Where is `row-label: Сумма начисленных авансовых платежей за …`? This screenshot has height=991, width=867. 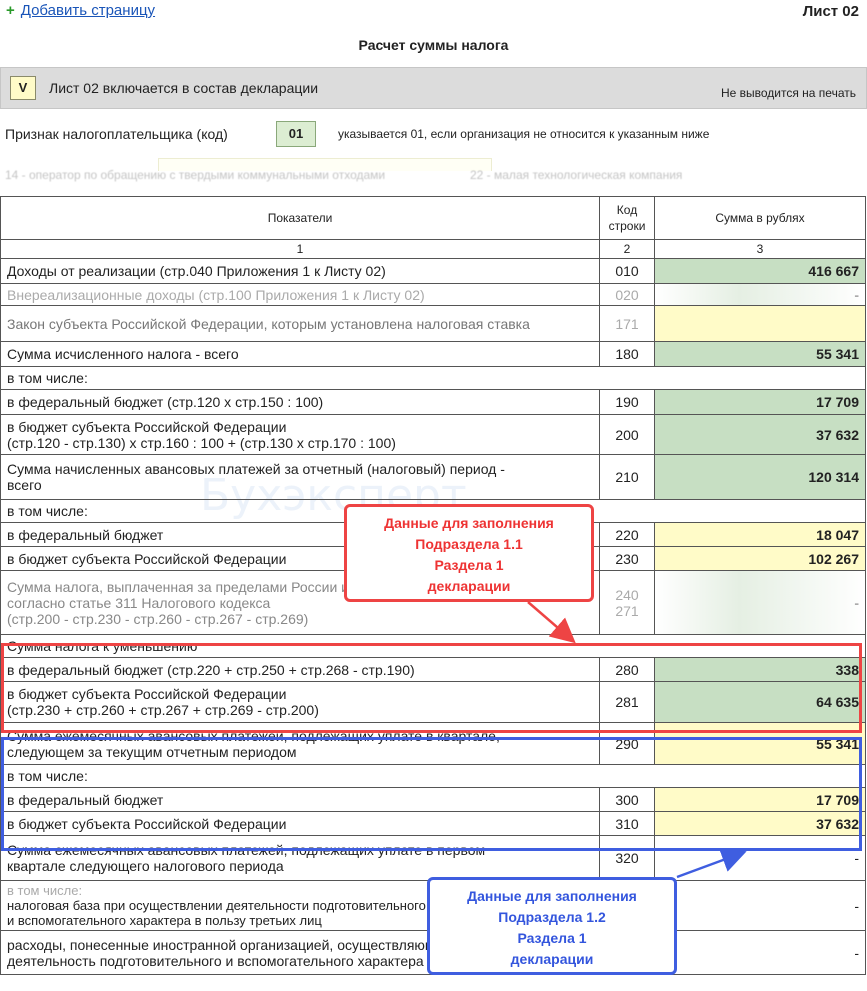
row-label: Сумма начисленных авансовых платежей за … is located at coordinates (300, 477).